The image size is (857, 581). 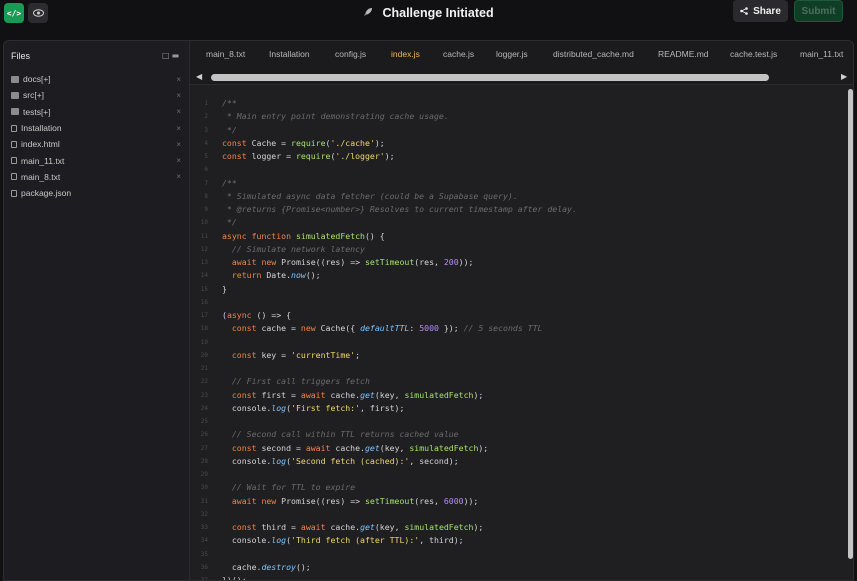 I want to click on editor-tab: main_8.txt, so click(x=225, y=54).